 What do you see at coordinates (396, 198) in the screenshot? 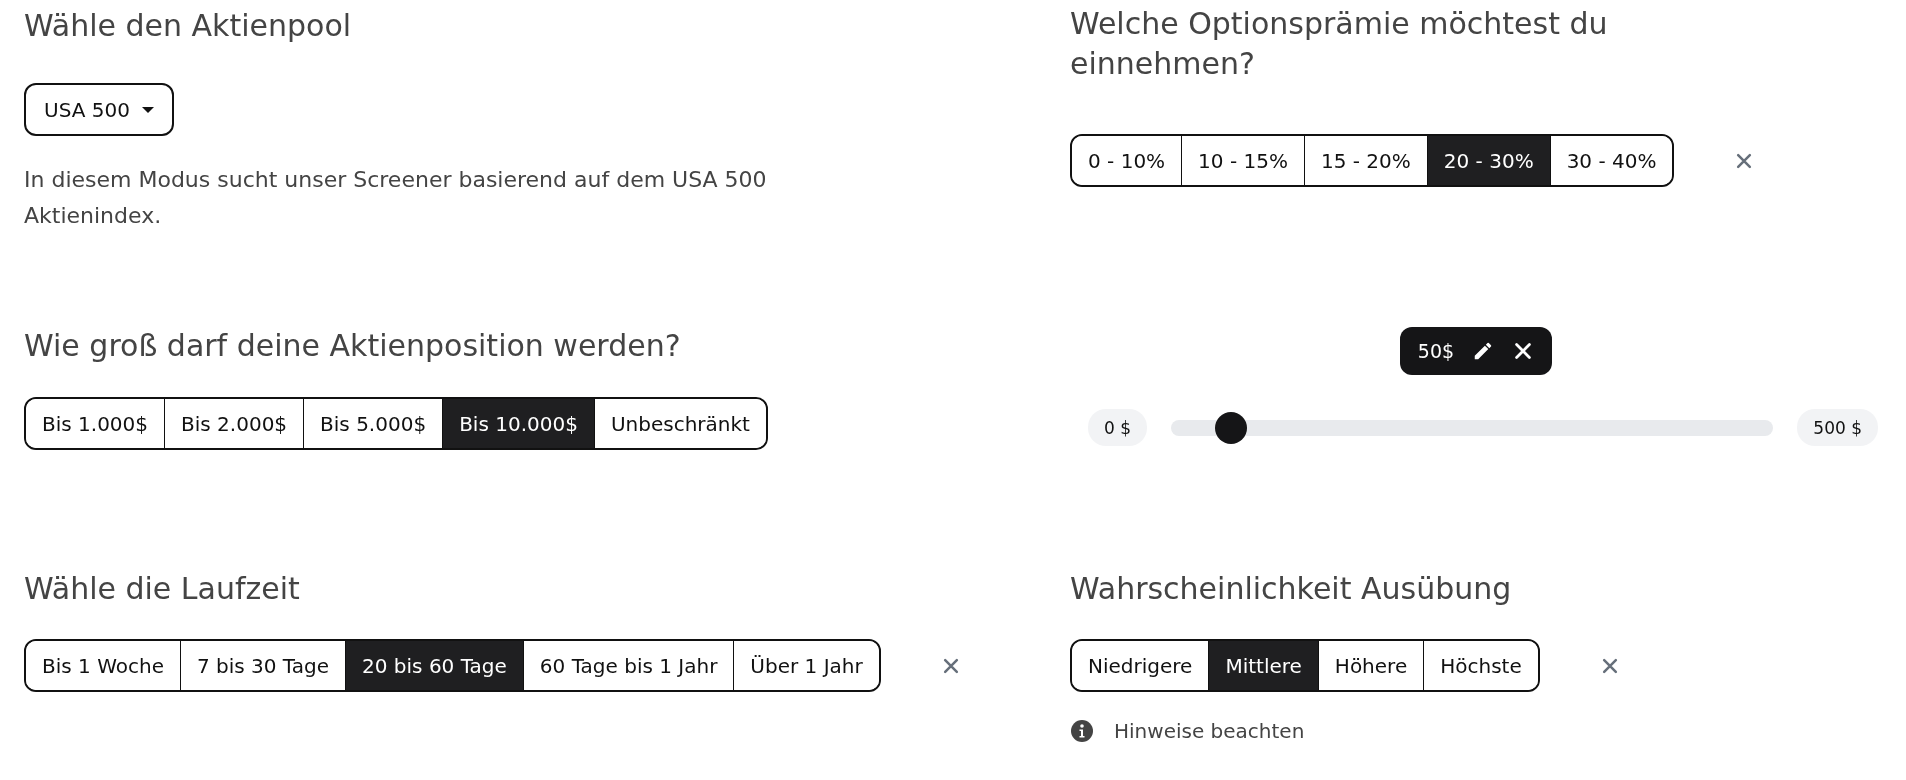
I see `description-text: In diesem Modus sucht unser Screener basierend auf dem USA 500 Aktienindex.` at bounding box center [396, 198].